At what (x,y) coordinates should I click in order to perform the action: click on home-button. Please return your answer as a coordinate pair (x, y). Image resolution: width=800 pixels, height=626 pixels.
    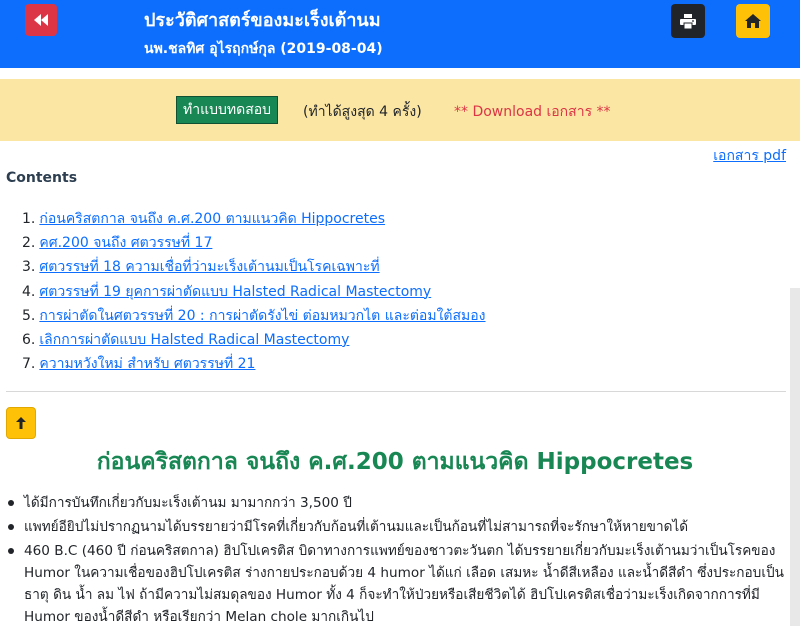
    Looking at the image, I should click on (753, 21).